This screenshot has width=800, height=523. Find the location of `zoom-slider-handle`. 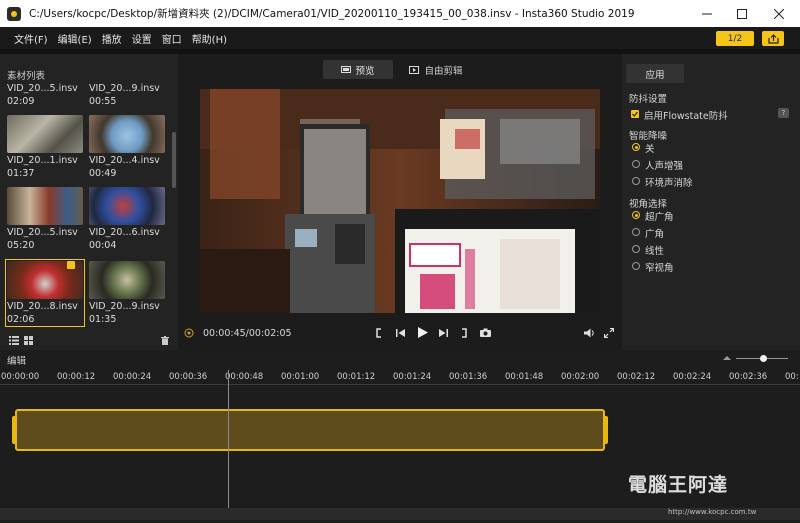

zoom-slider-handle is located at coordinates (763, 358).